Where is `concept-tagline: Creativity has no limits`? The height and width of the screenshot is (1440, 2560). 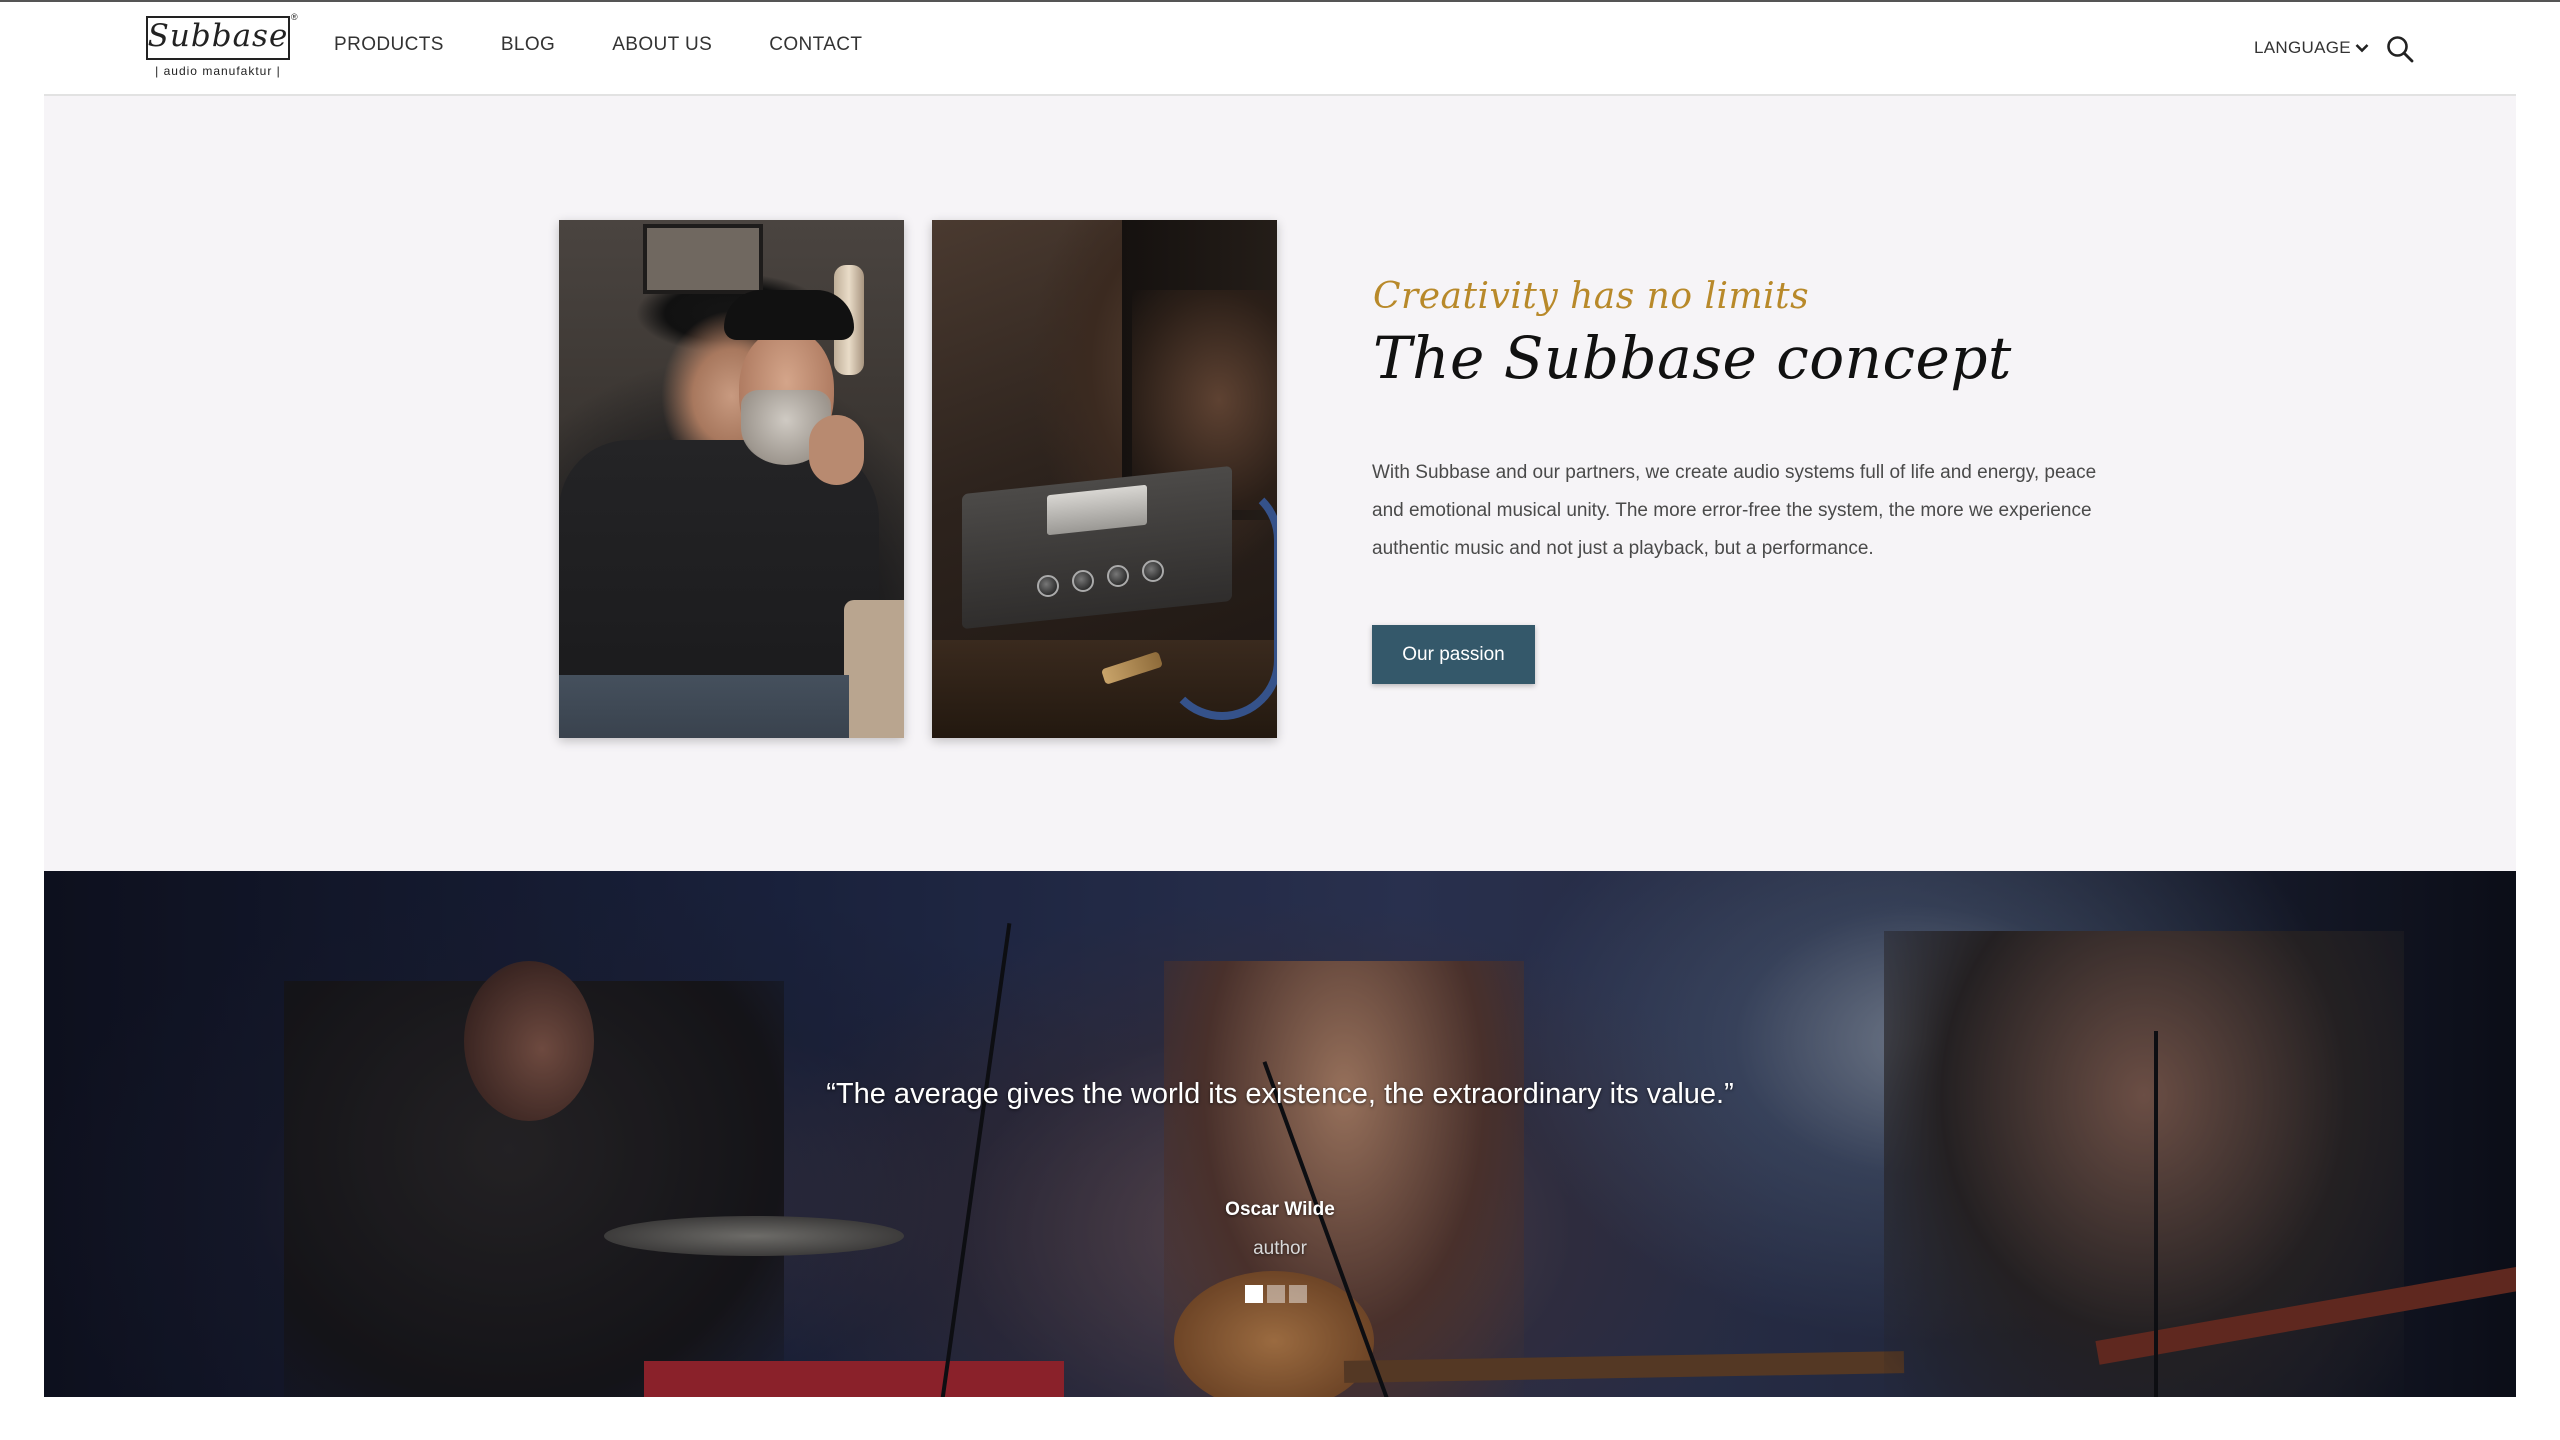
concept-tagline: Creativity has no limits is located at coordinates (1591, 296).